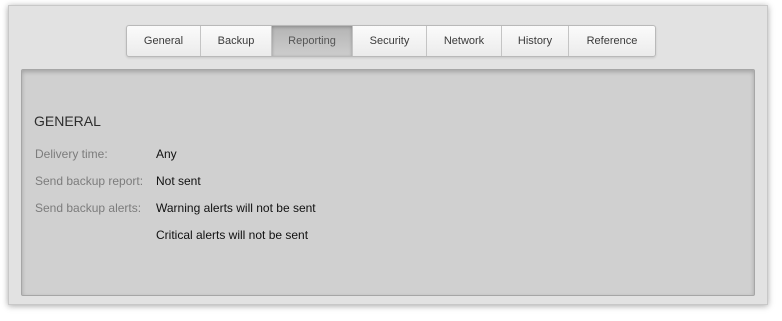  Describe the element at coordinates (67, 121) in the screenshot. I see `section-title: GENERAL` at that location.